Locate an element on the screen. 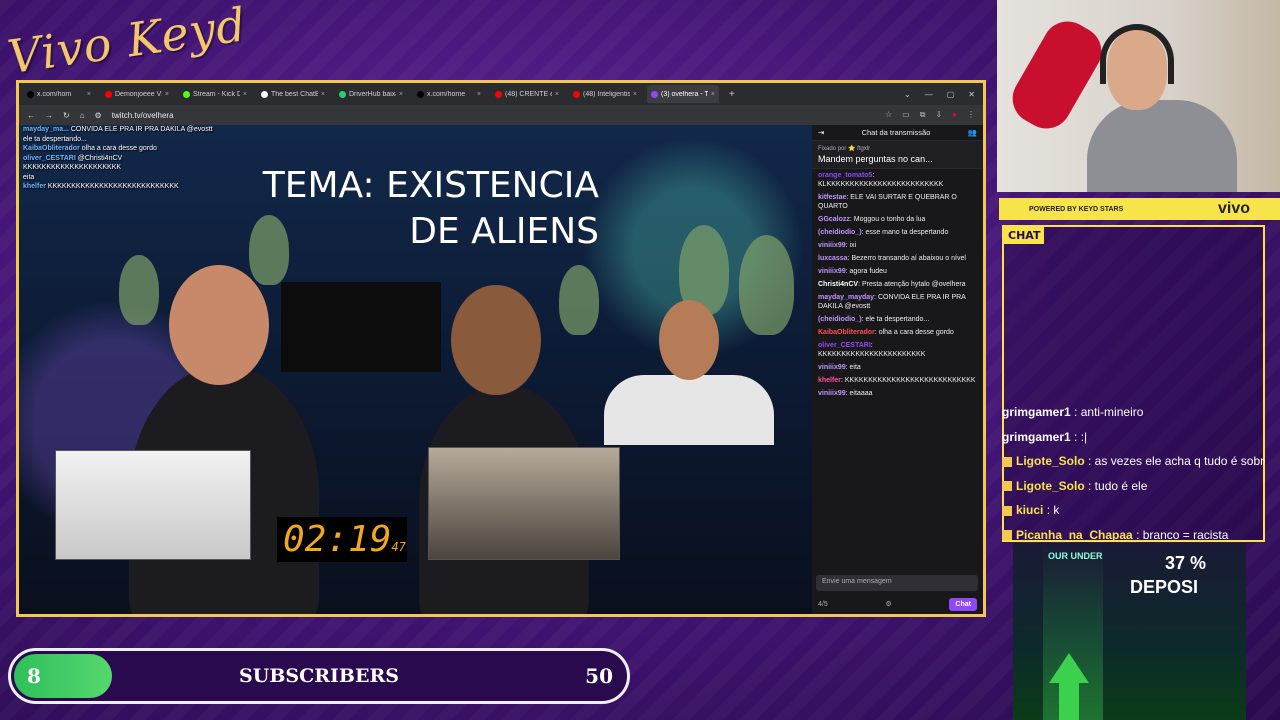 The image size is (1280, 720). chat-send-button: Chat is located at coordinates (963, 604).